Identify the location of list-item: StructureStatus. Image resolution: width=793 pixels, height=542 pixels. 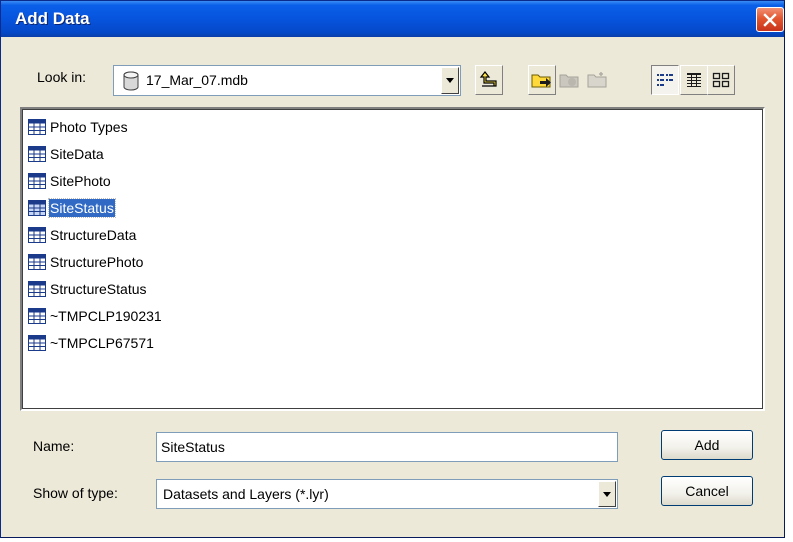
(88, 289).